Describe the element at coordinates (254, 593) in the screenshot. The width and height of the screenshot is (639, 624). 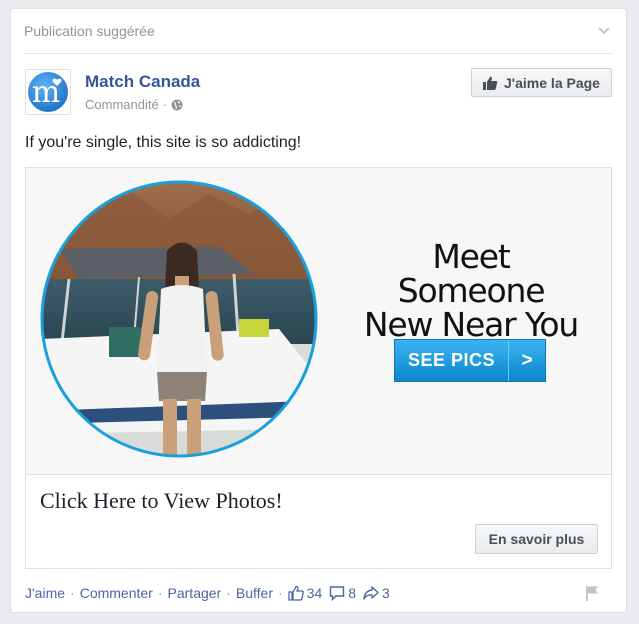
I see `buffer-link: Buffer` at that location.